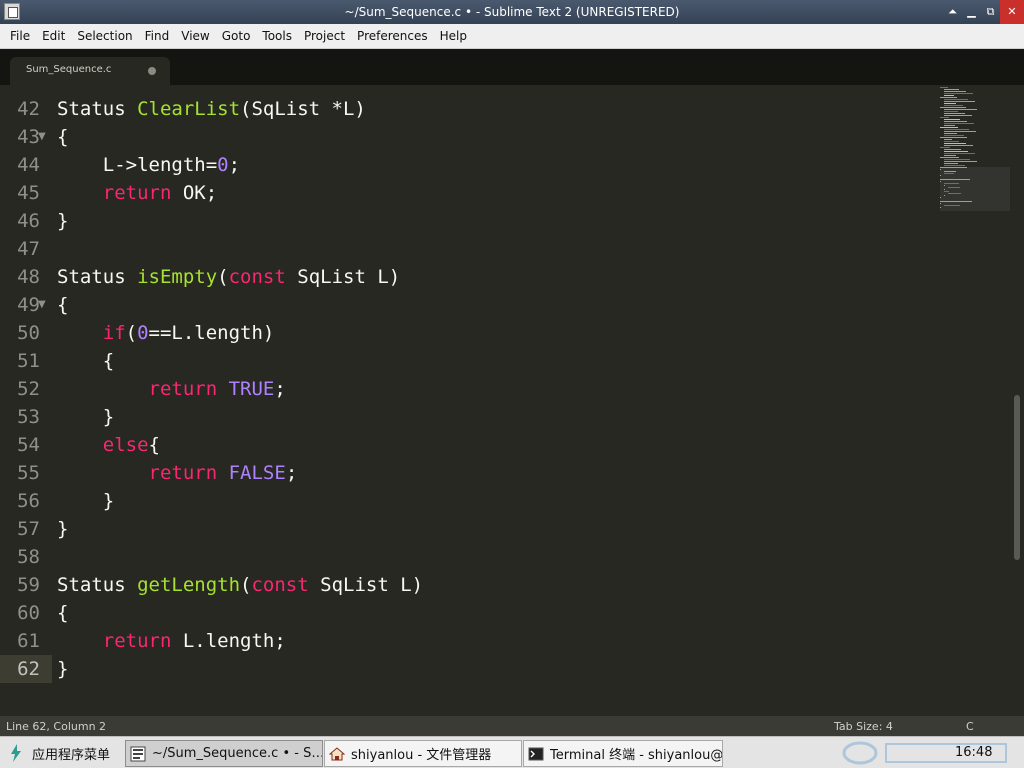 This screenshot has width=1024, height=768. What do you see at coordinates (157, 36) in the screenshot?
I see `menu-find: Find` at bounding box center [157, 36].